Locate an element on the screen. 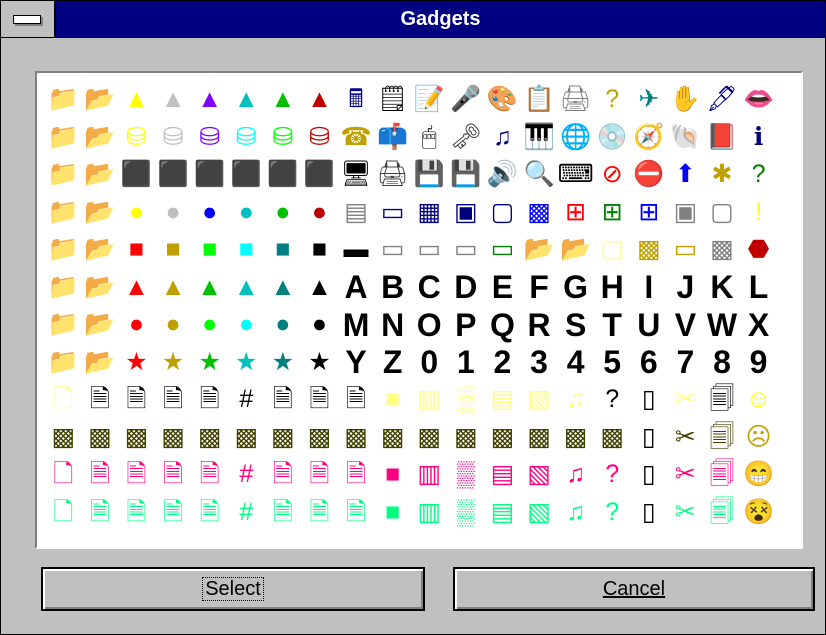  gadget-glyph-I: I is located at coordinates (649, 288).